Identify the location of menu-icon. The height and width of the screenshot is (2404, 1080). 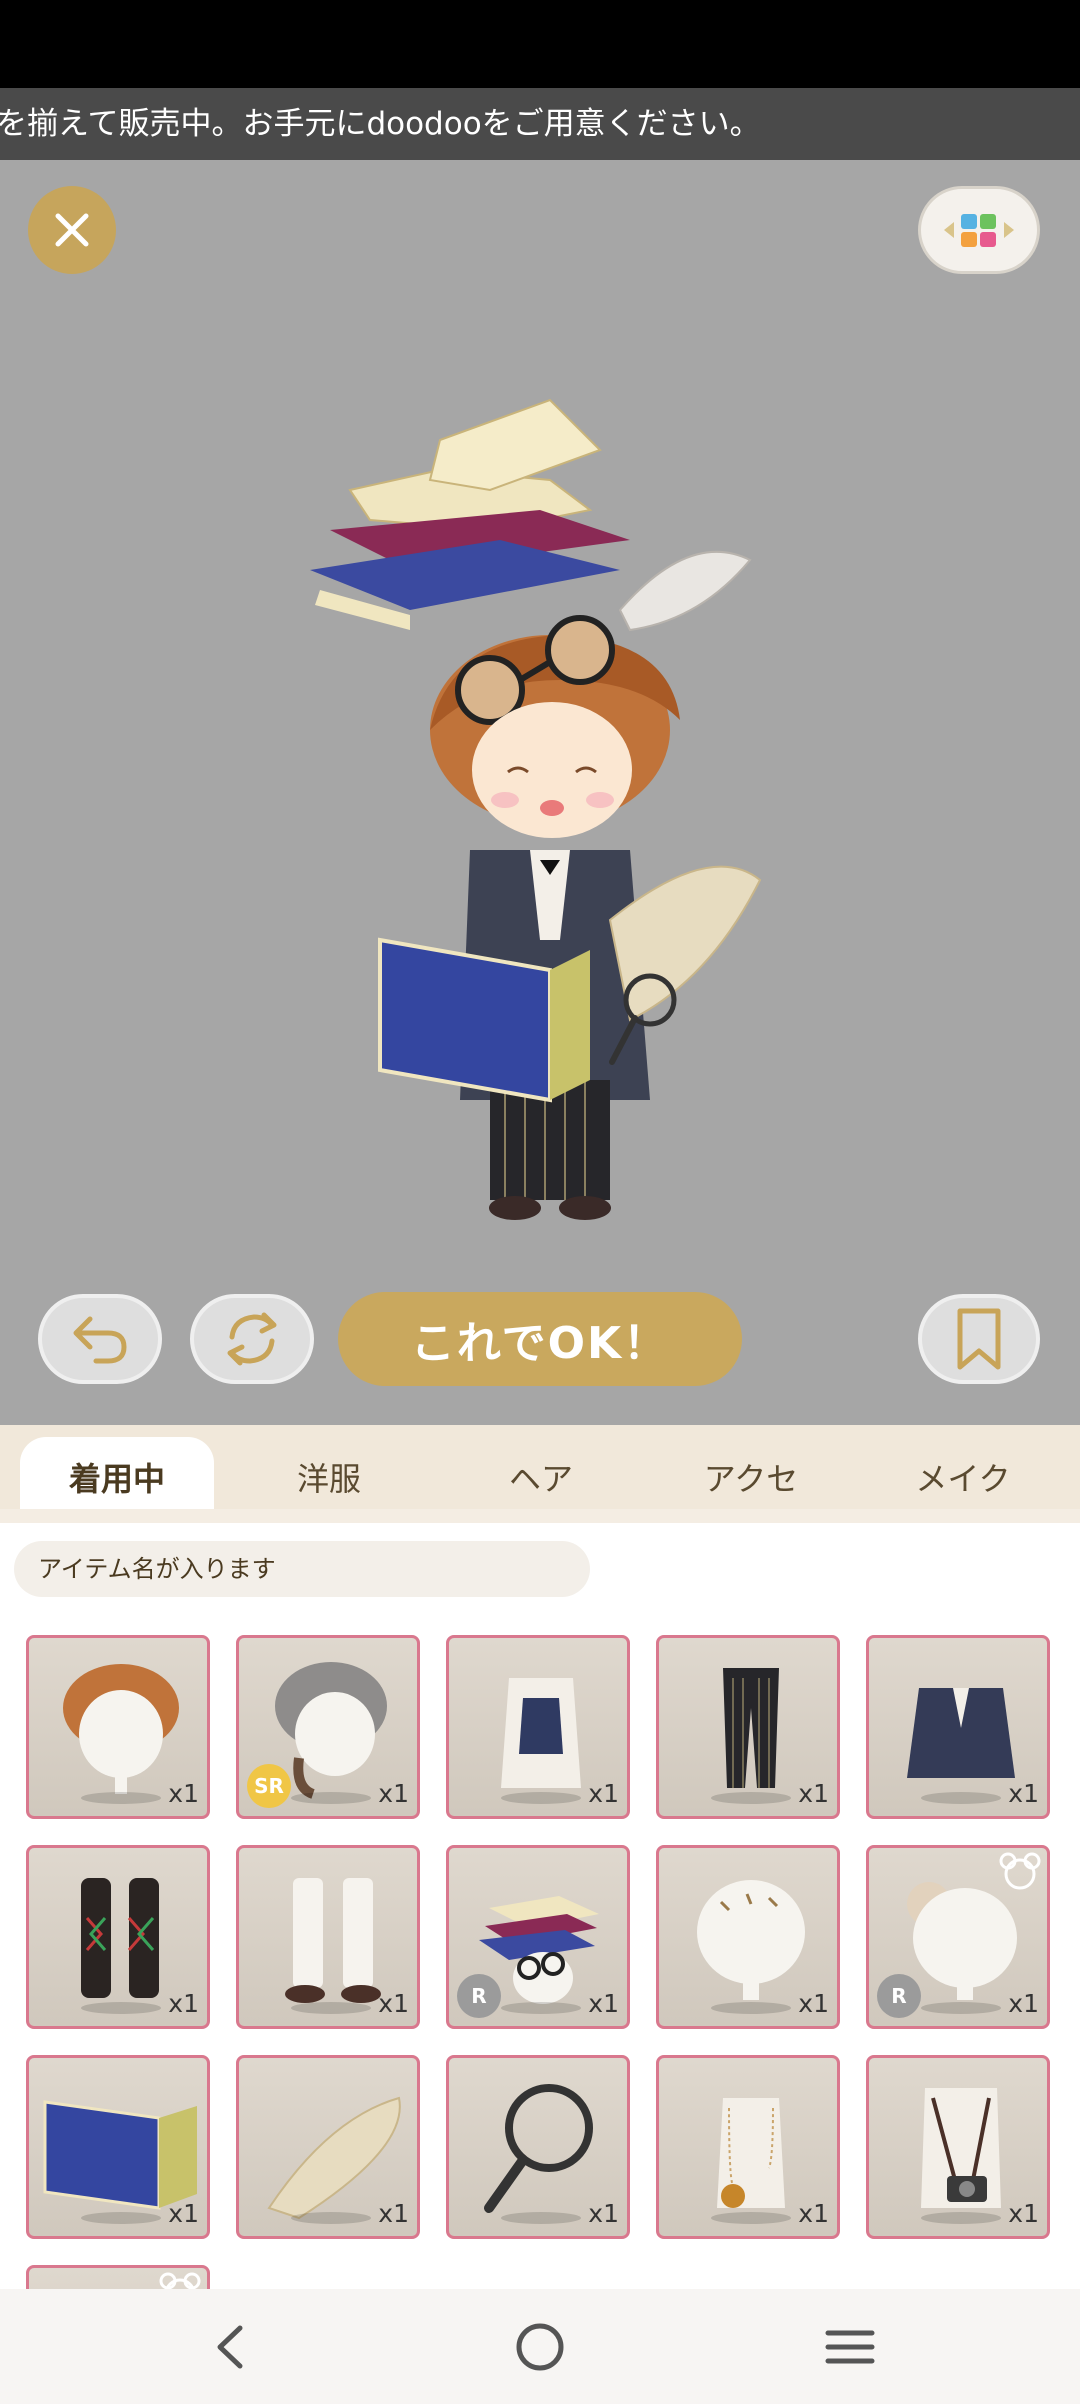
(850, 2347).